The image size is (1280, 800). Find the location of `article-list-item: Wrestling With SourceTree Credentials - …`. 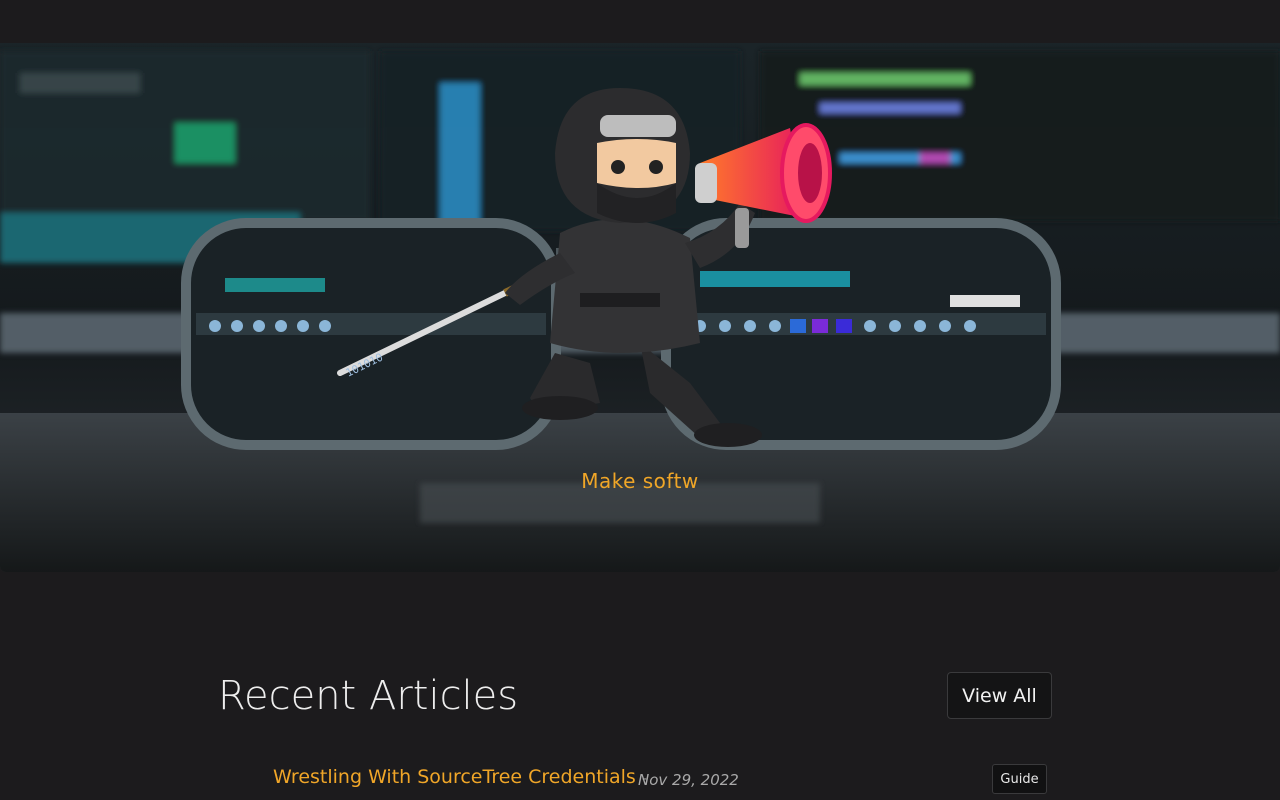

article-list-item: Wrestling With SourceTree Credentials - … is located at coordinates (660, 780).